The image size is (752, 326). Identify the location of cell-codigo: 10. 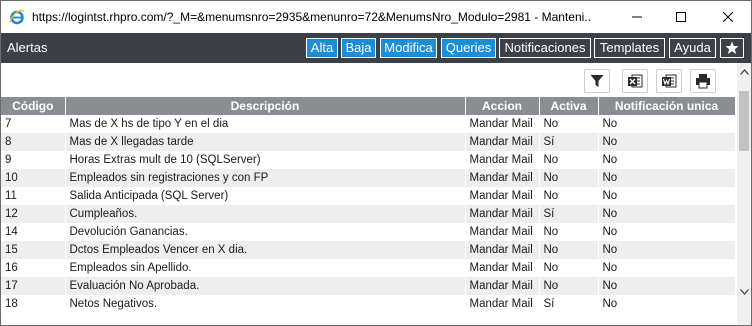
(33, 178).